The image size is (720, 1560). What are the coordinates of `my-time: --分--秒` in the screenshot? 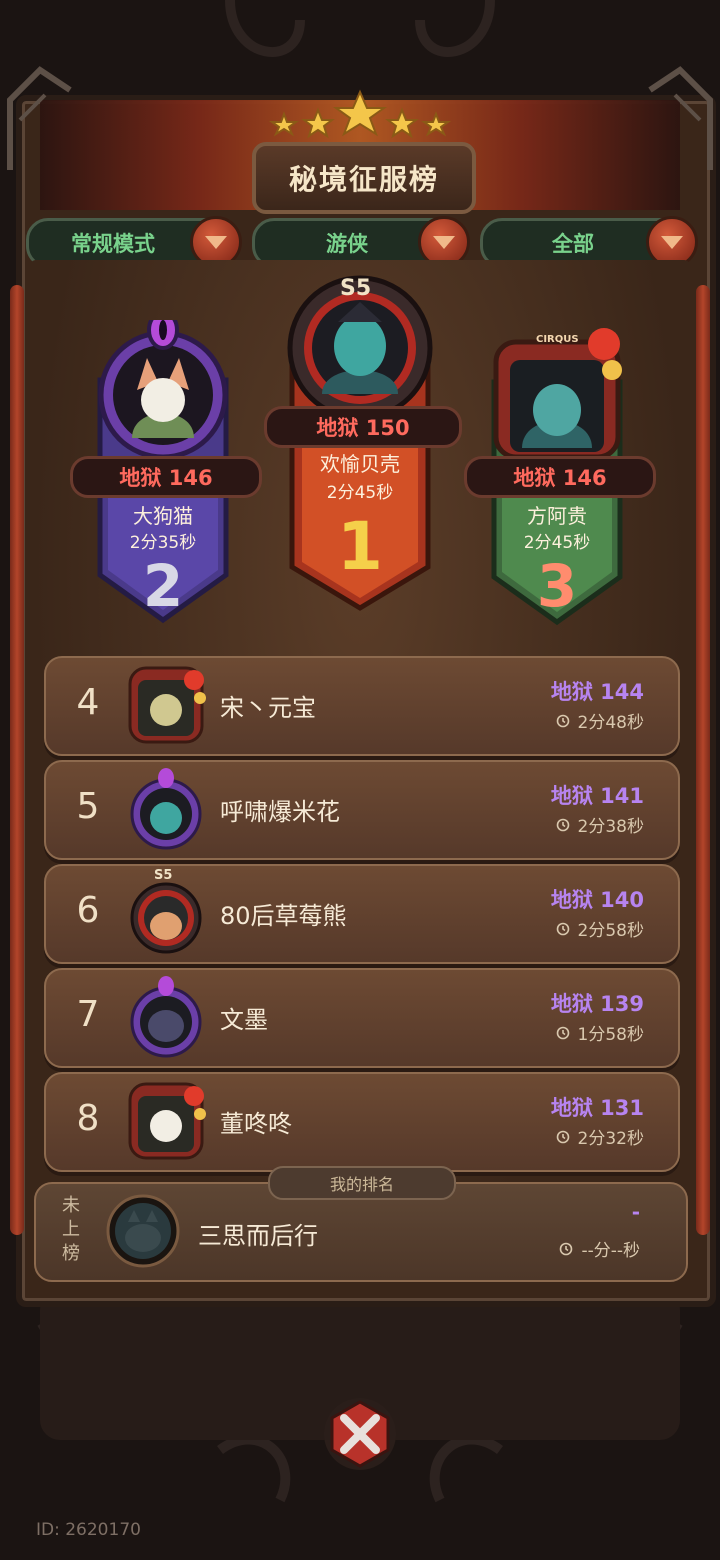 It's located at (599, 1248).